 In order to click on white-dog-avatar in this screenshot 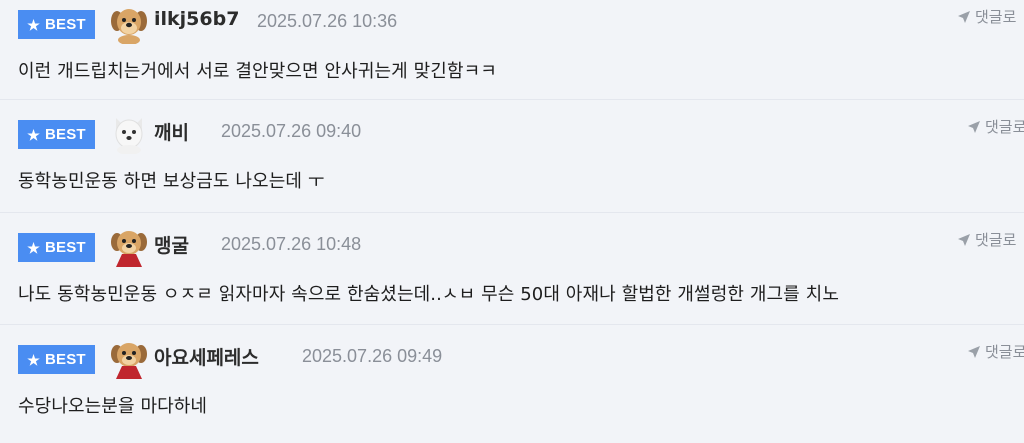, I will do `click(129, 134)`.